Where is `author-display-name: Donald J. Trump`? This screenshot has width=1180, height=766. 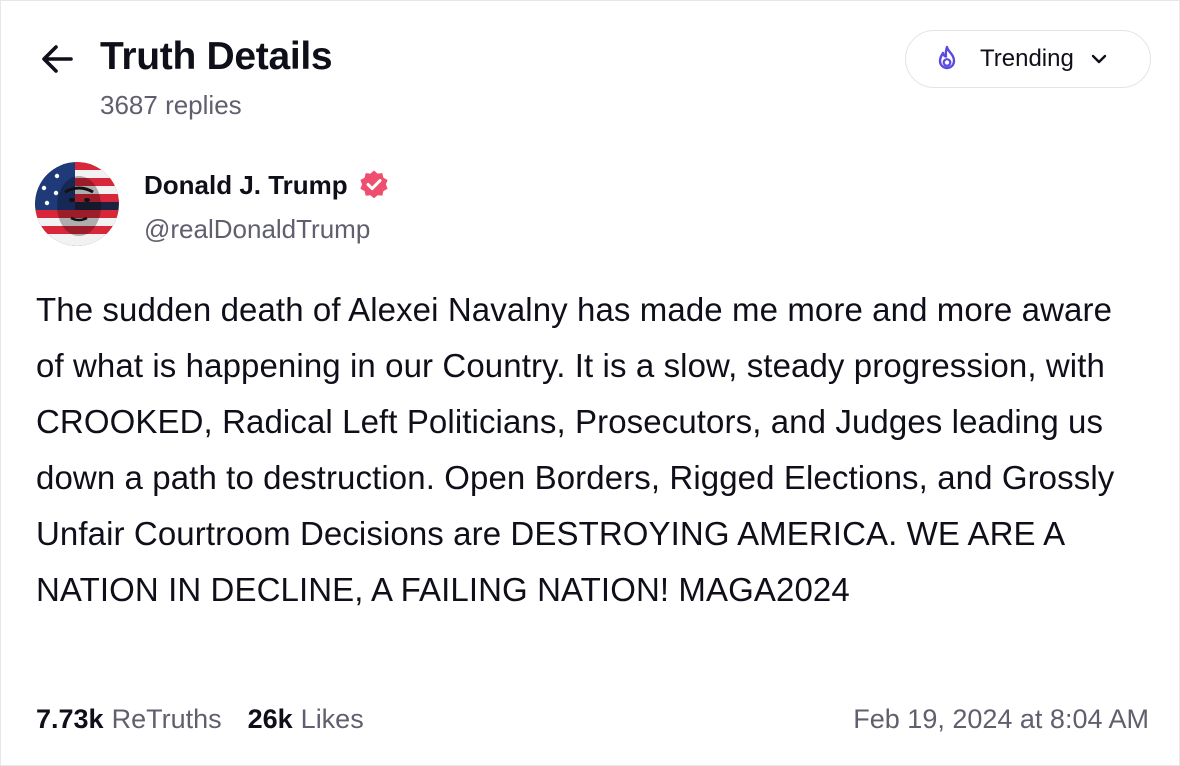
author-display-name: Donald J. Trump is located at coordinates (246, 185).